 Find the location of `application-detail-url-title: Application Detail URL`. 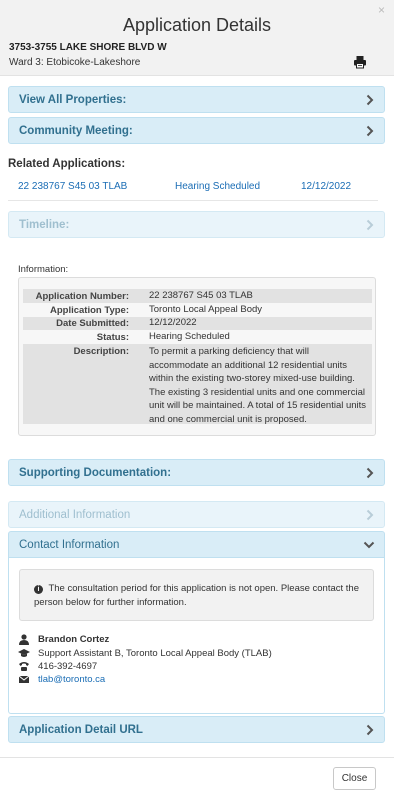

application-detail-url-title: Application Detail URL is located at coordinates (81, 730).